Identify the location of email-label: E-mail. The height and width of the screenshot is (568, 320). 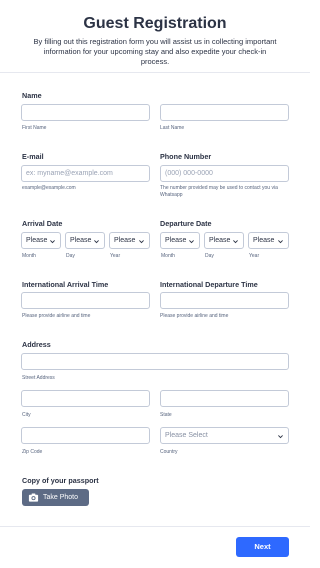
(33, 156).